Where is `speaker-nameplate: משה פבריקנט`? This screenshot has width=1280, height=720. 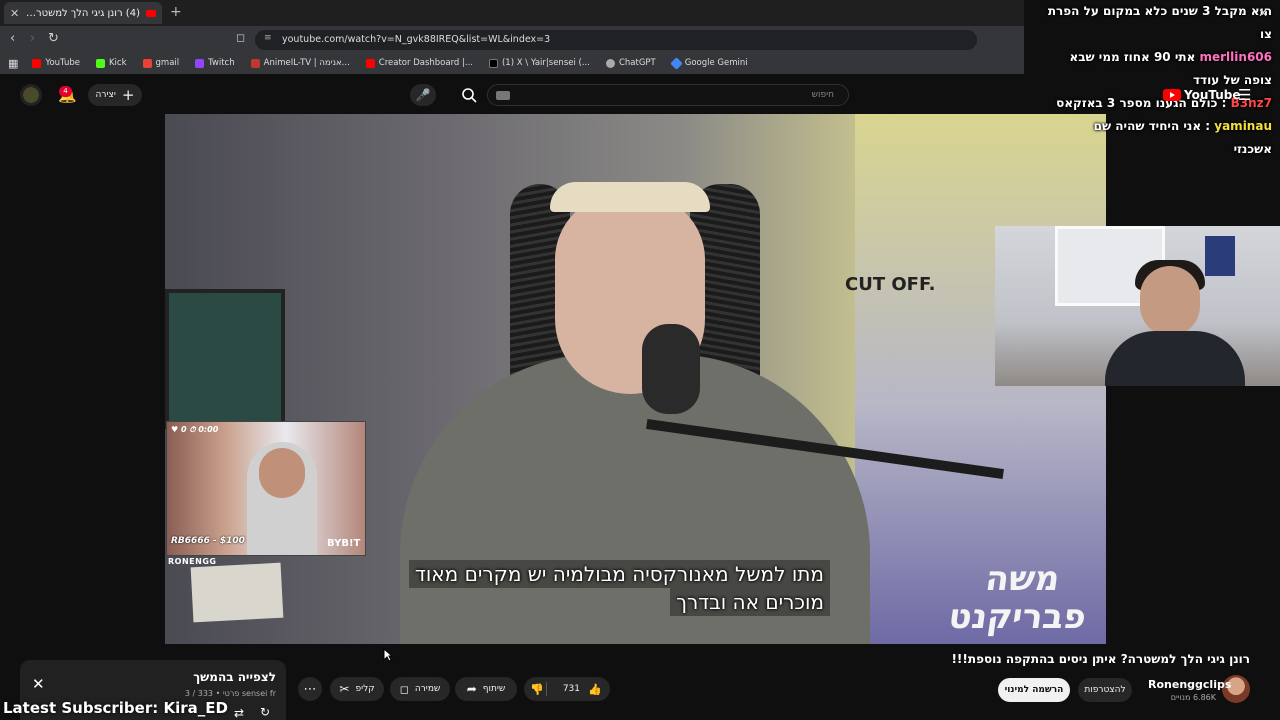
speaker-nameplate: משה פבריקנט is located at coordinates (1020, 598).